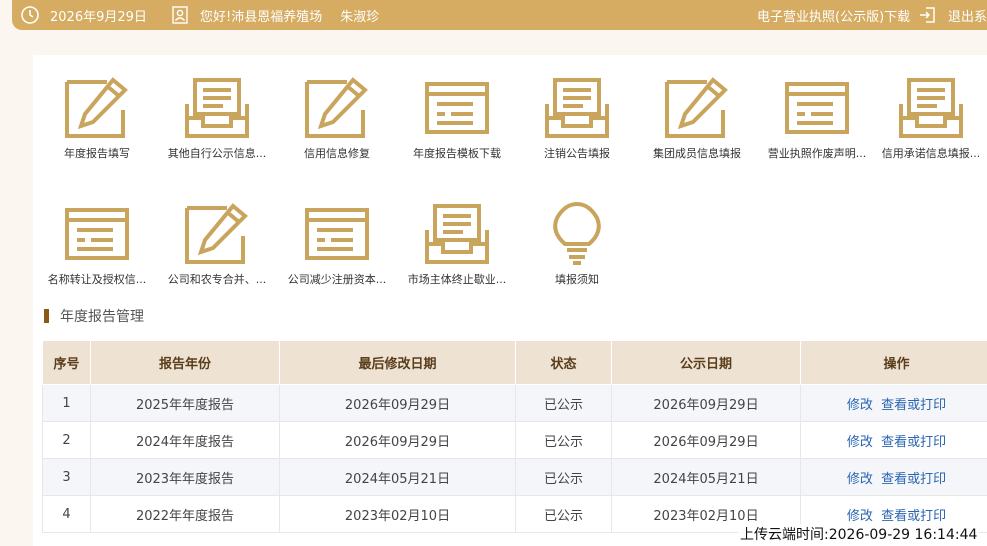 The width and height of the screenshot is (987, 546). I want to click on cell-modified: 2024年05月21日, so click(397, 477).